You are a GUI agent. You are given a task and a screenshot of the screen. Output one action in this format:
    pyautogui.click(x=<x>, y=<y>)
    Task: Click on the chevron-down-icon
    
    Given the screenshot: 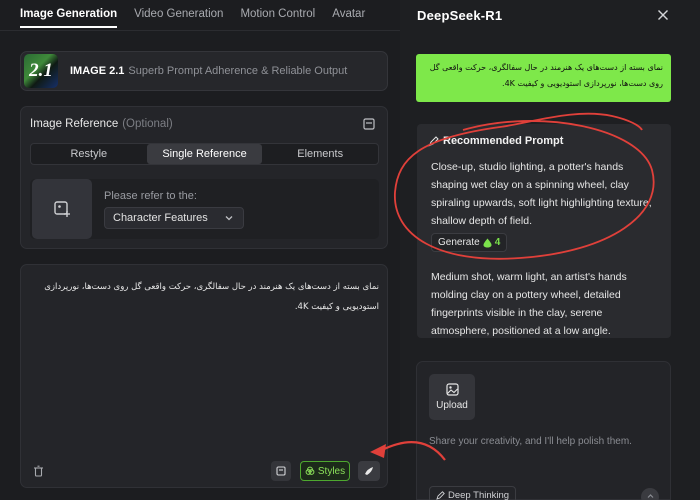 What is the action you would take?
    pyautogui.click(x=229, y=218)
    